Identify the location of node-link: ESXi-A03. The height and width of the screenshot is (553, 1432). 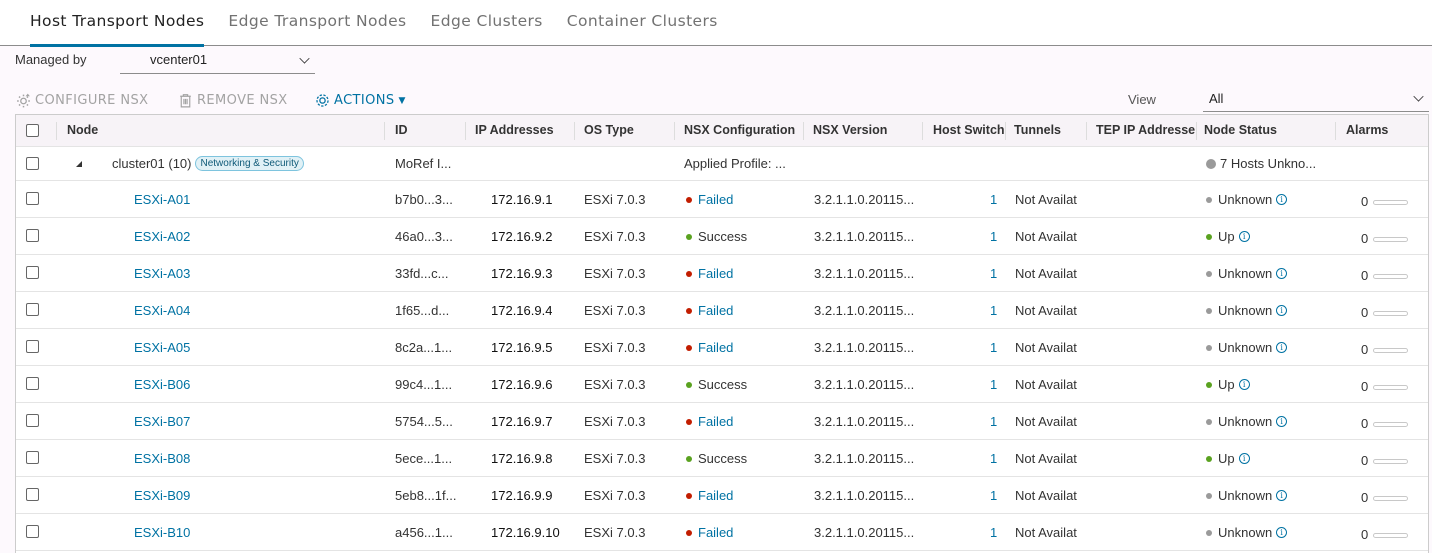
(162, 273).